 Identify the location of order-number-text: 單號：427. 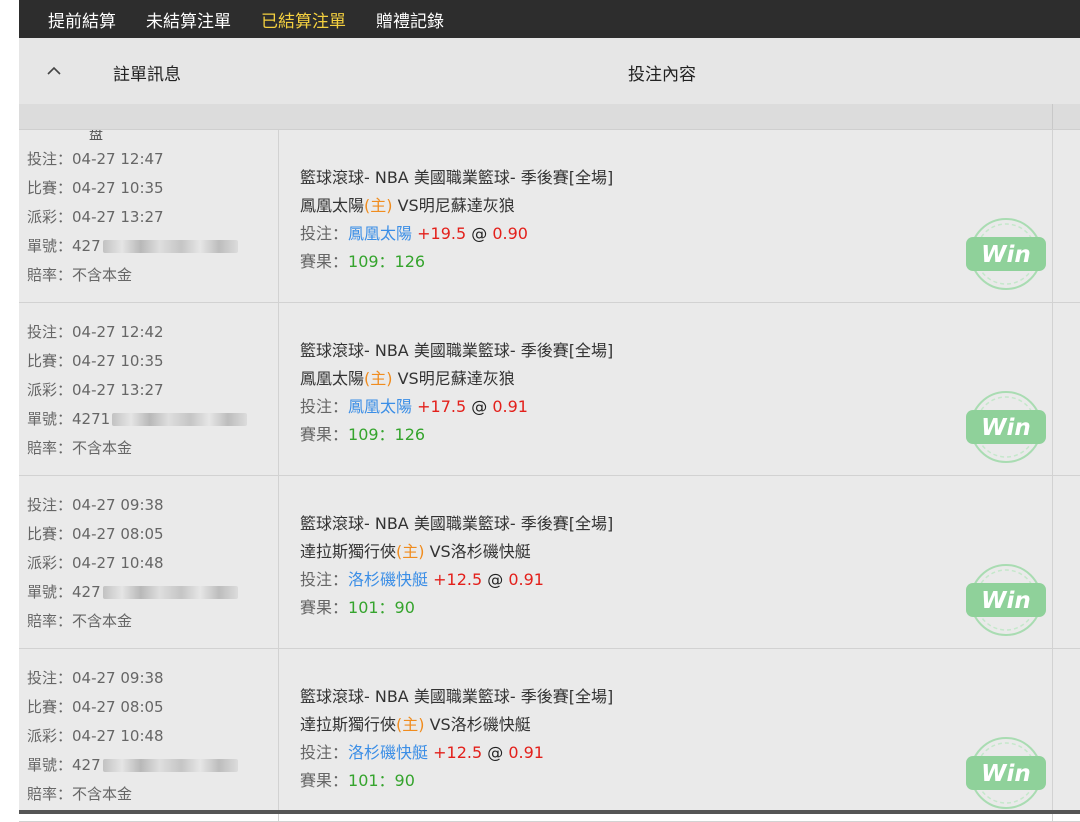
(64, 246).